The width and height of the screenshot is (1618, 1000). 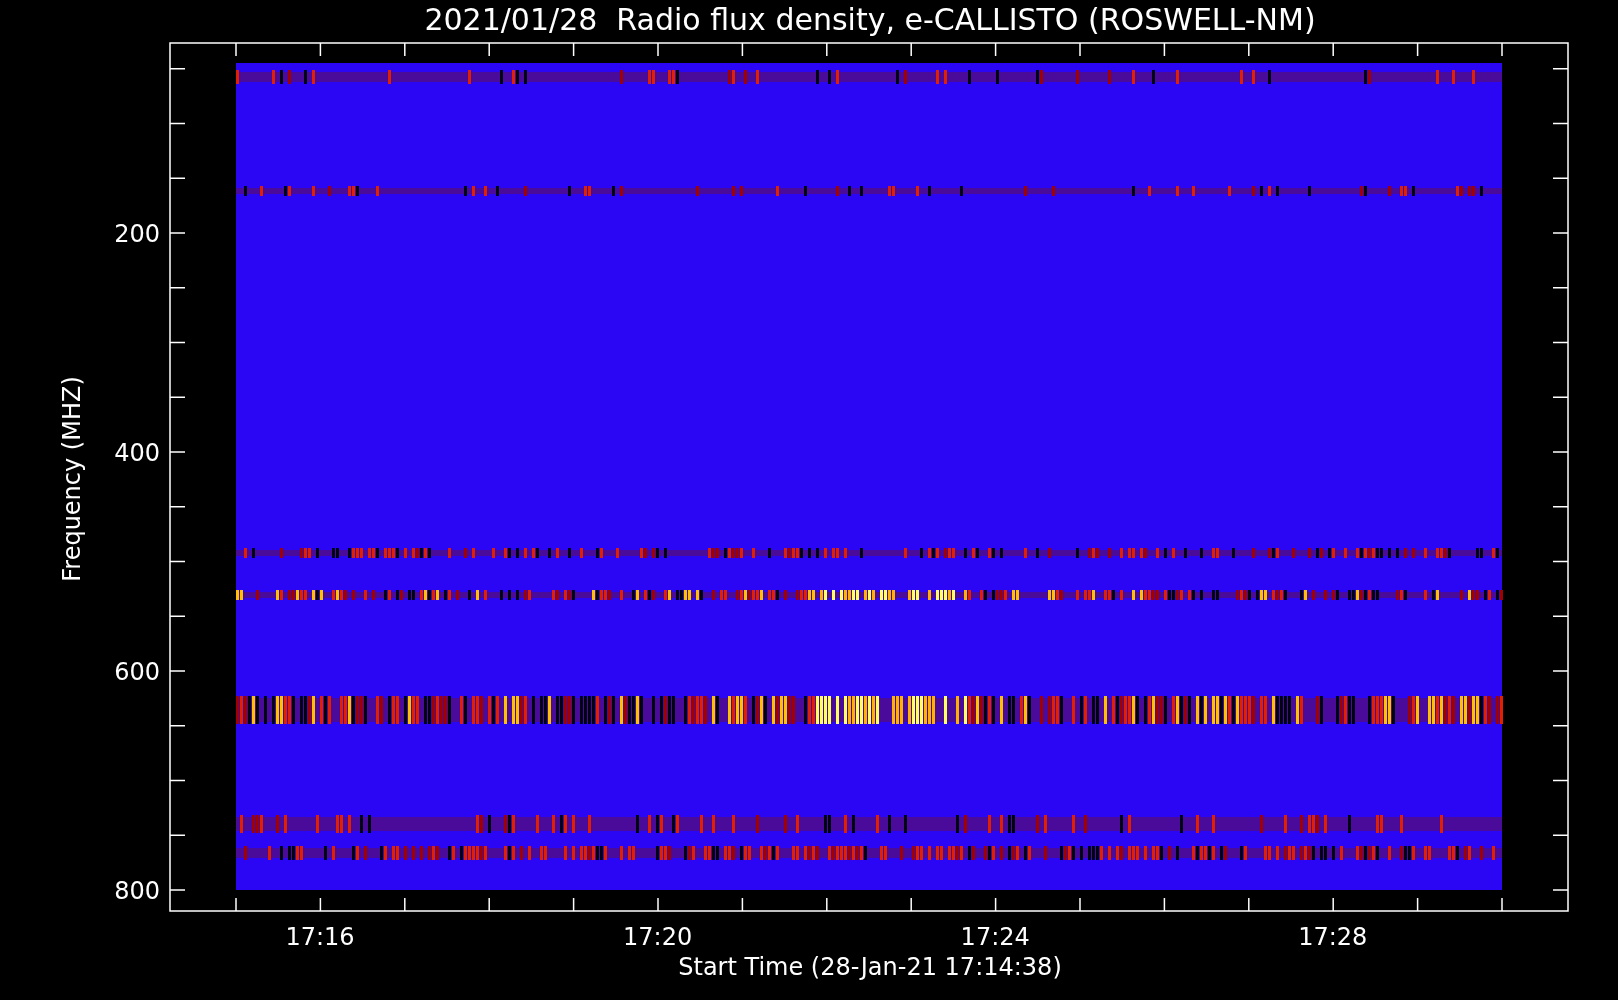 I want to click on tick-label: 200, so click(x=137, y=234).